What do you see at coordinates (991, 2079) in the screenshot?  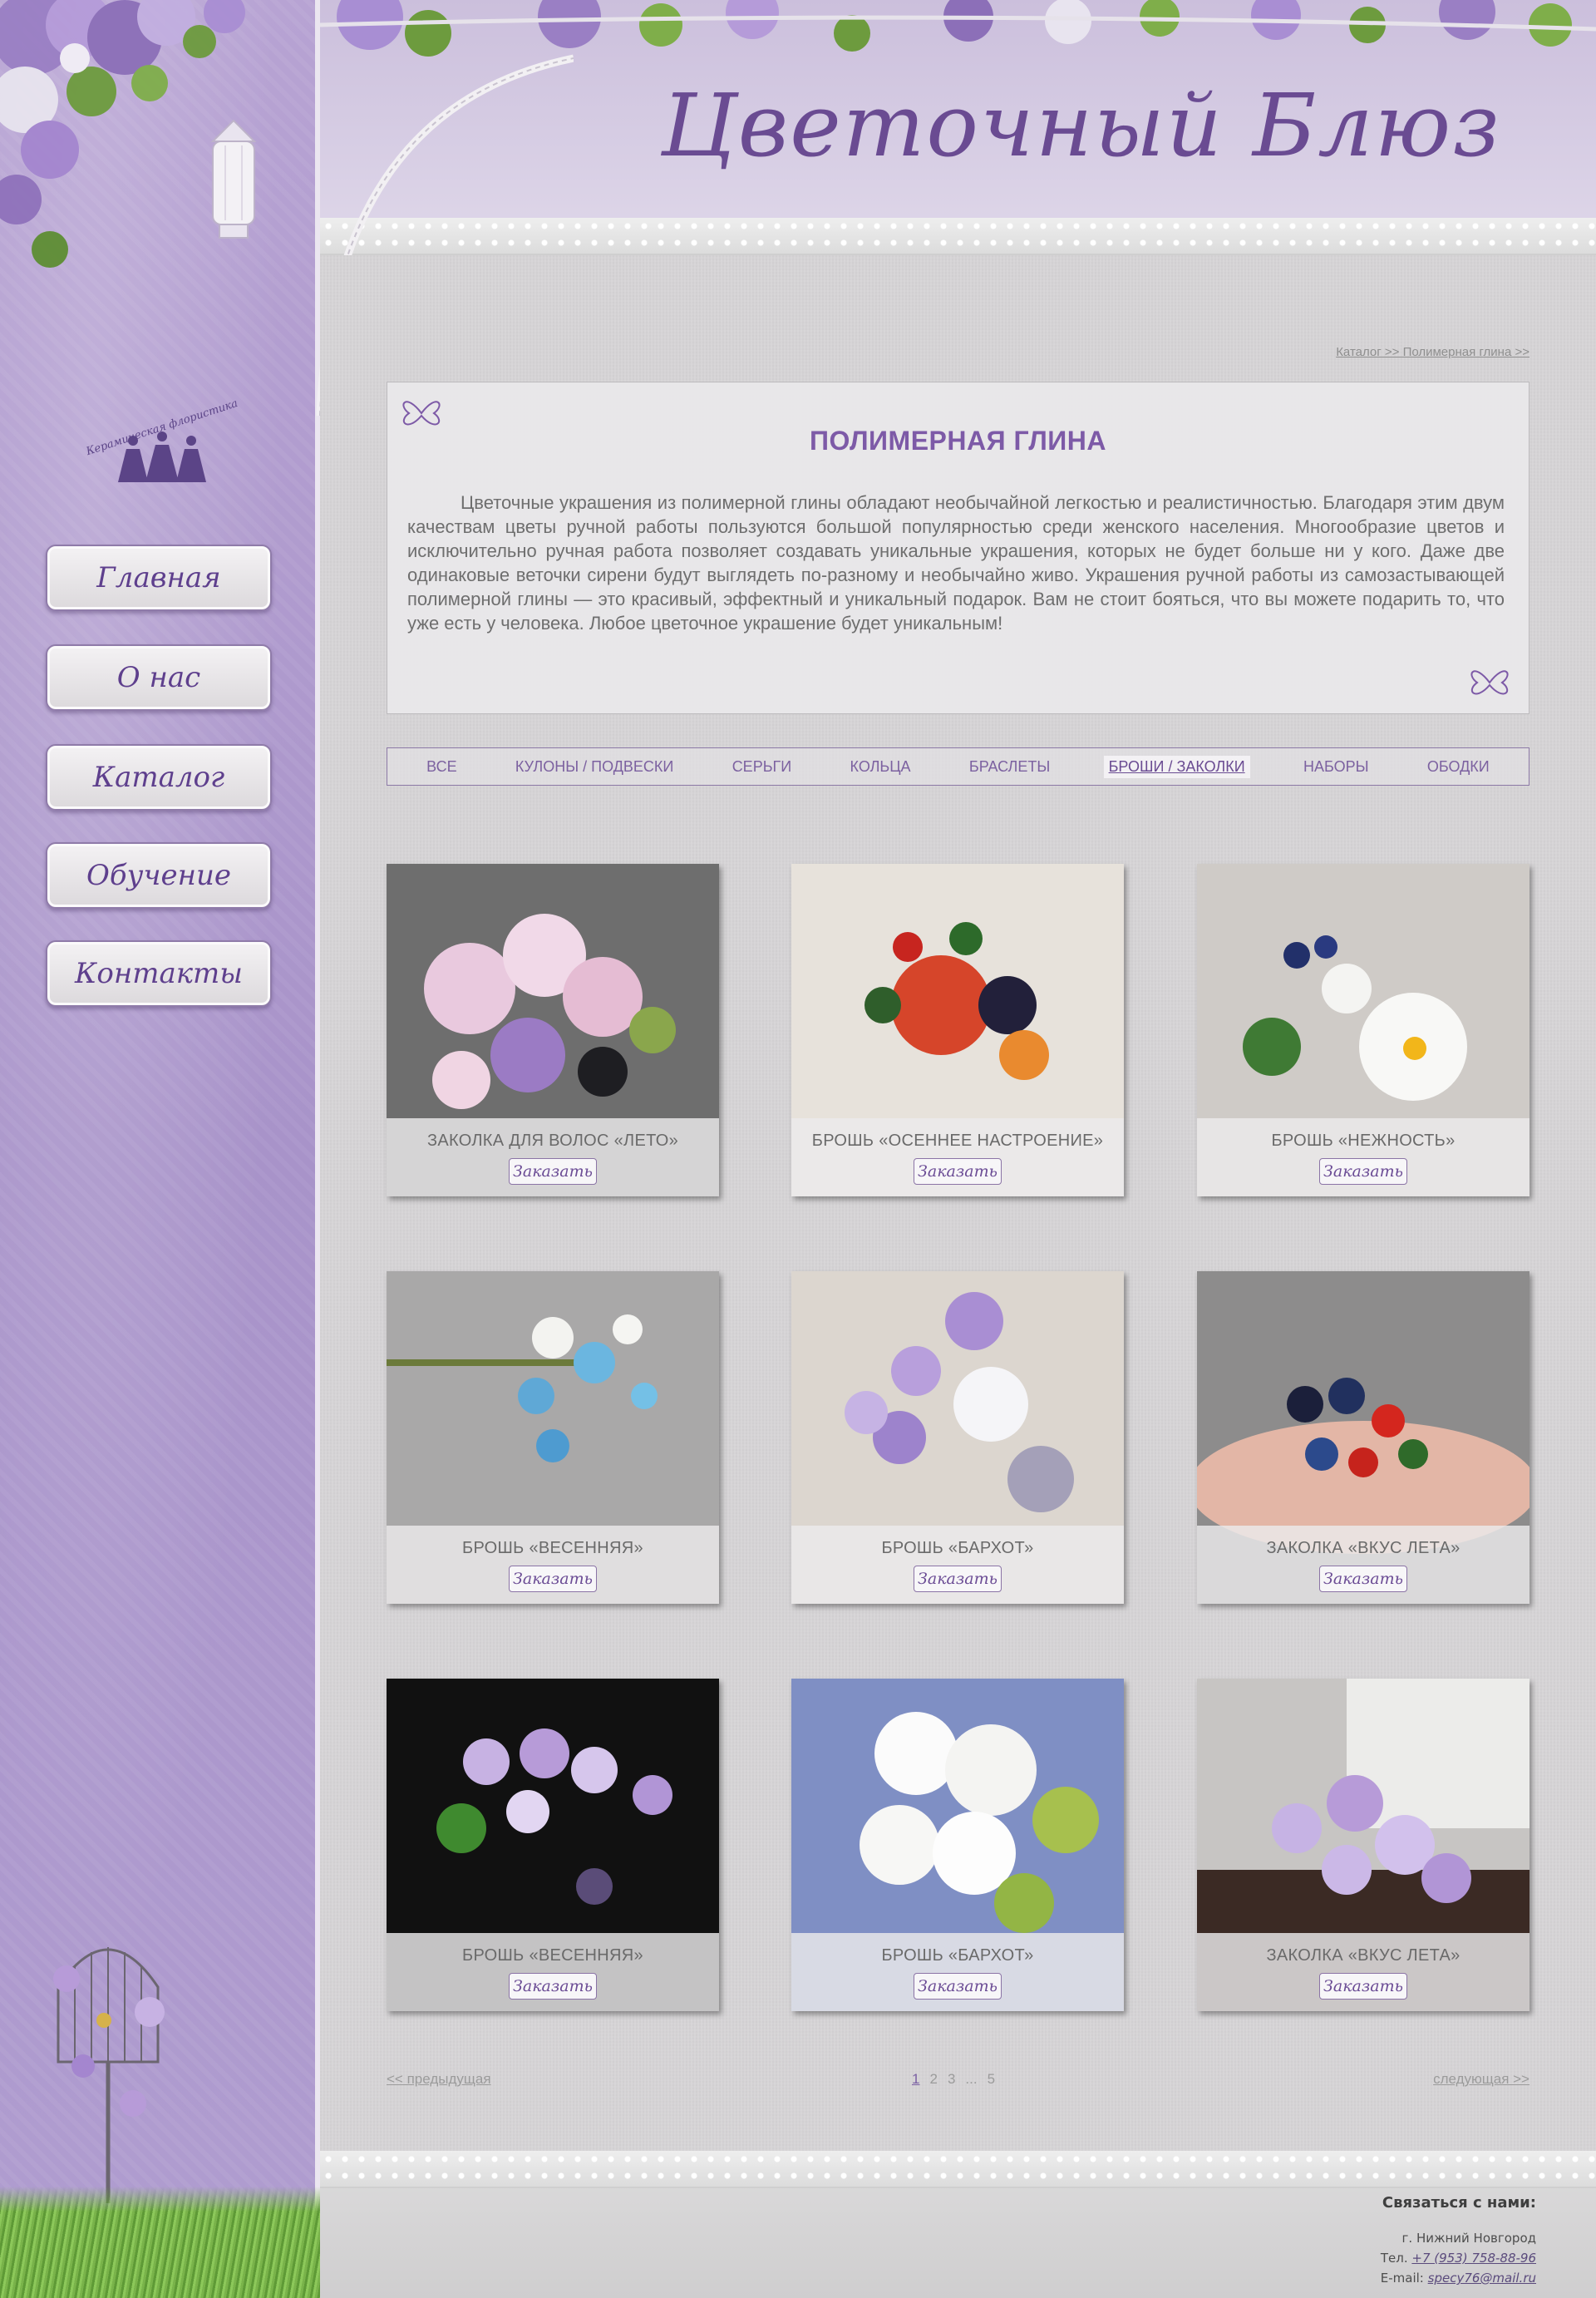 I see `page-5: 5` at bounding box center [991, 2079].